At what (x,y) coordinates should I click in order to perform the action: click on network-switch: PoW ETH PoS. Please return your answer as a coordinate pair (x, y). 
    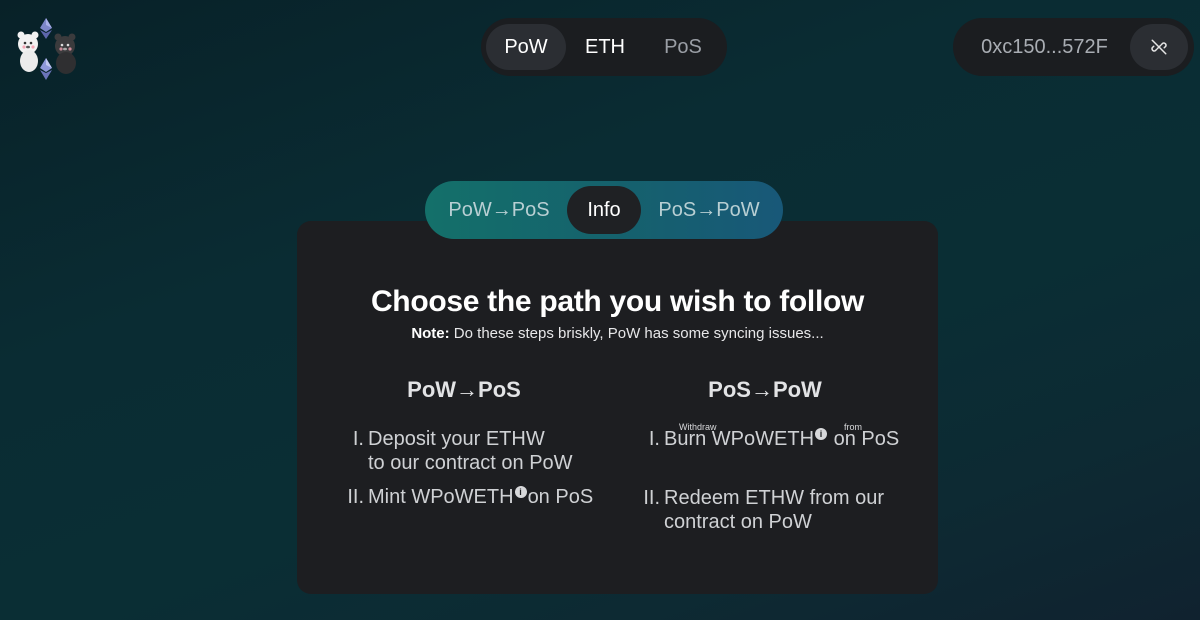
    Looking at the image, I should click on (604, 47).